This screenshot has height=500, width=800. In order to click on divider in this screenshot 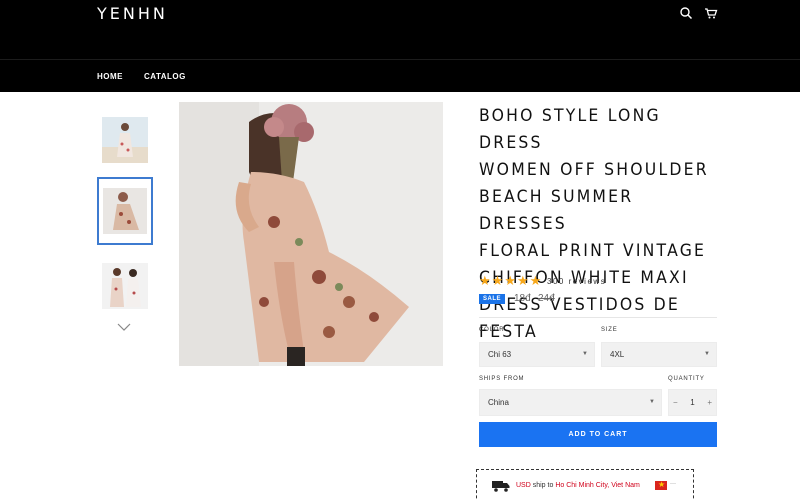, I will do `click(598, 317)`.